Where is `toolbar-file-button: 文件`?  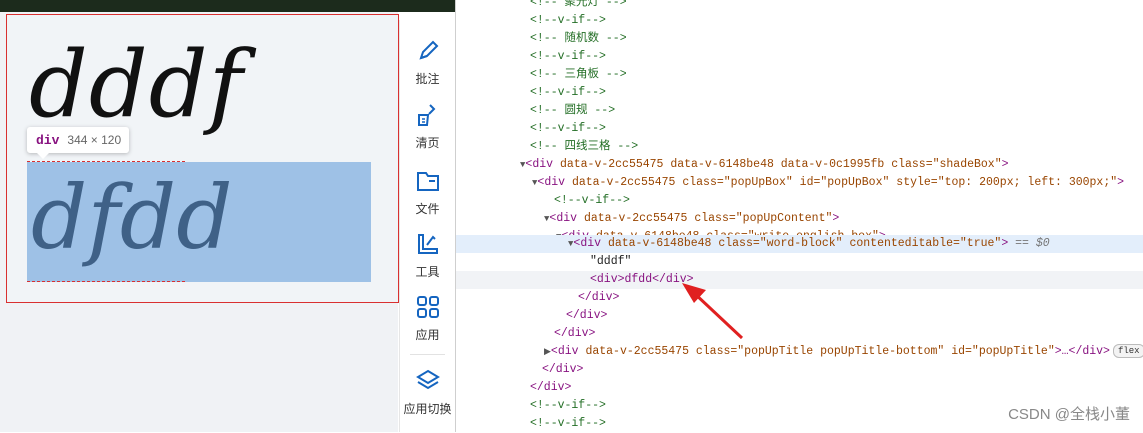
toolbar-file-button: 文件 is located at coordinates (427, 192).